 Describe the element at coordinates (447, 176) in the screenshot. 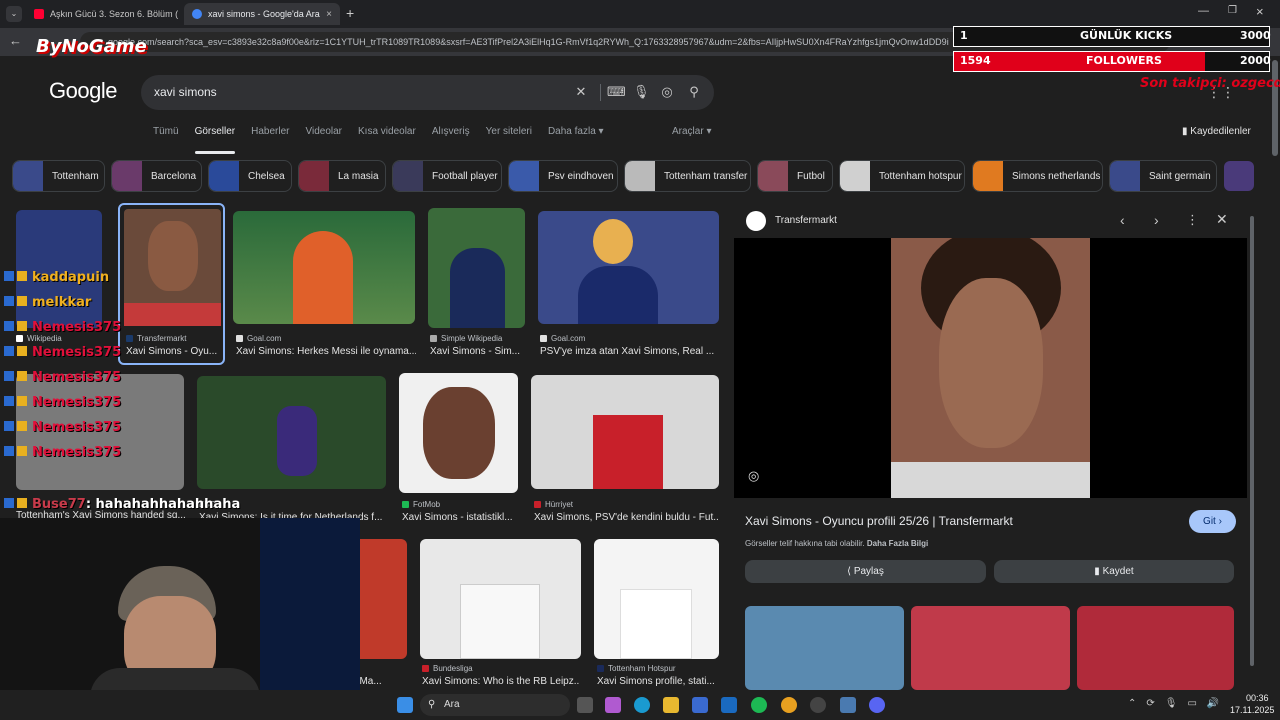

I see `chip-football-player: Football player` at that location.